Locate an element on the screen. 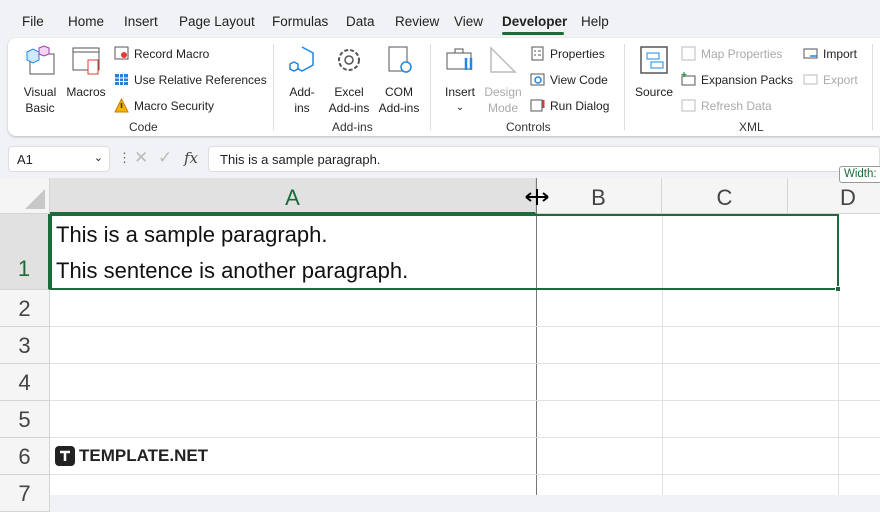  select-all-button is located at coordinates (25, 196).